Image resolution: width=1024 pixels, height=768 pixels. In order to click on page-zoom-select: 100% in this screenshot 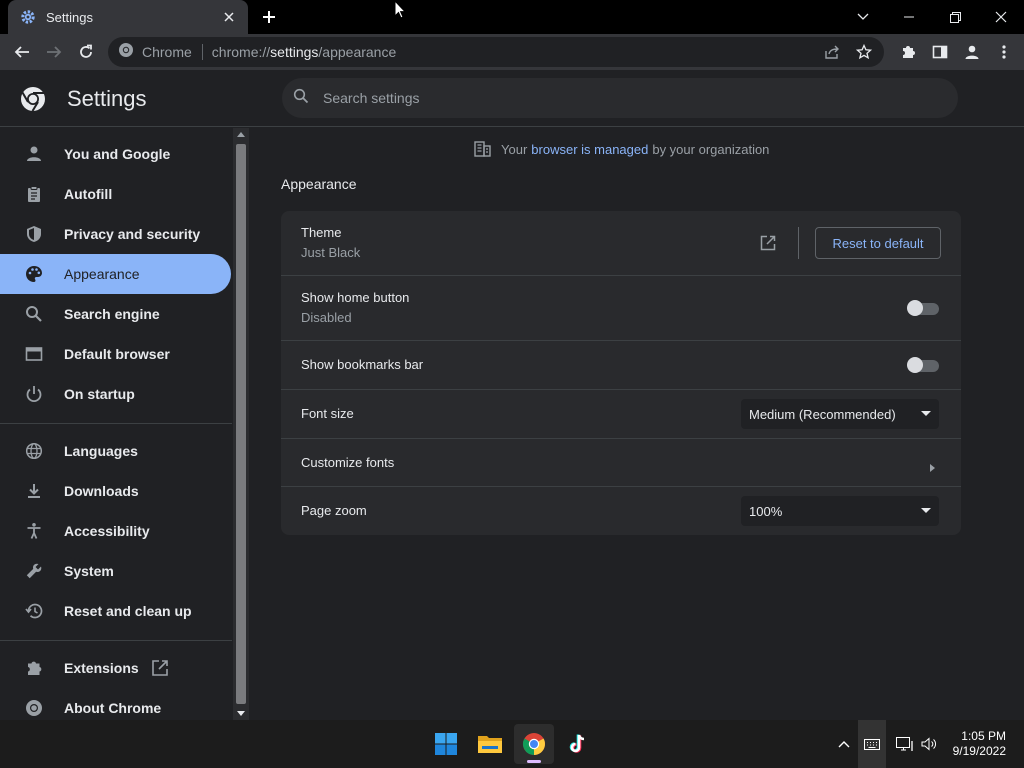, I will do `click(840, 511)`.